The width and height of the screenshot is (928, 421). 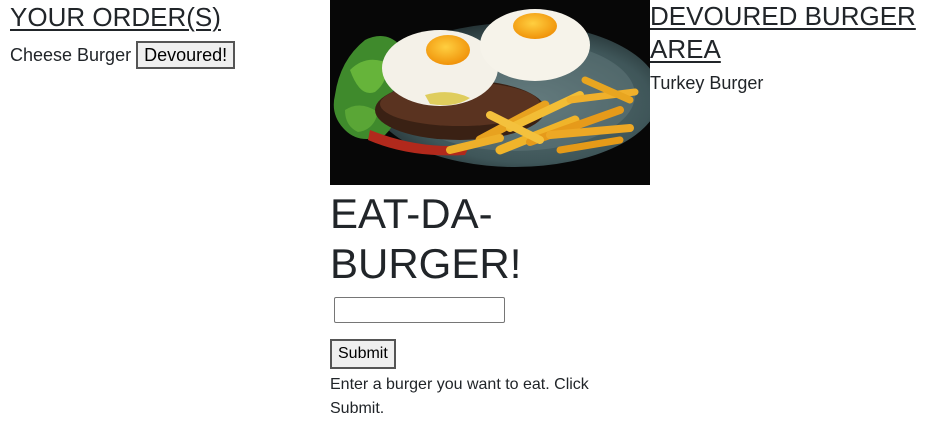 I want to click on order-item: Cheese Burger Devoured!, so click(x=165, y=55).